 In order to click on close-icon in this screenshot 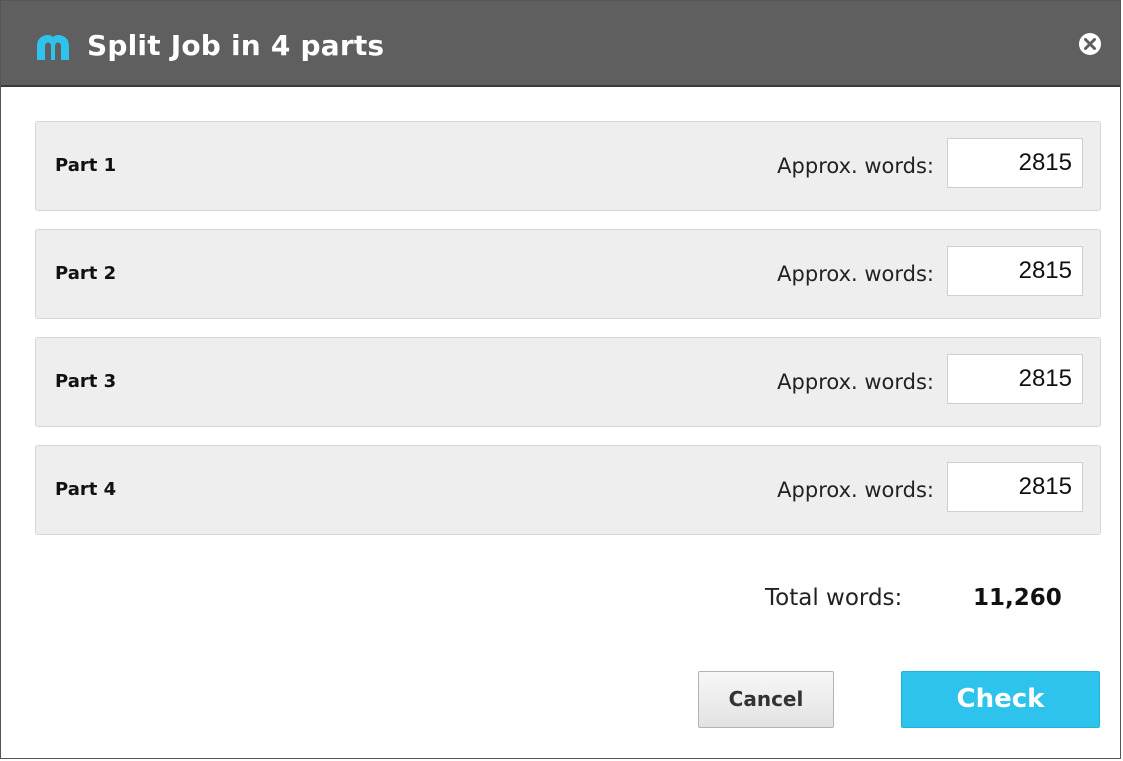, I will do `click(1090, 44)`.